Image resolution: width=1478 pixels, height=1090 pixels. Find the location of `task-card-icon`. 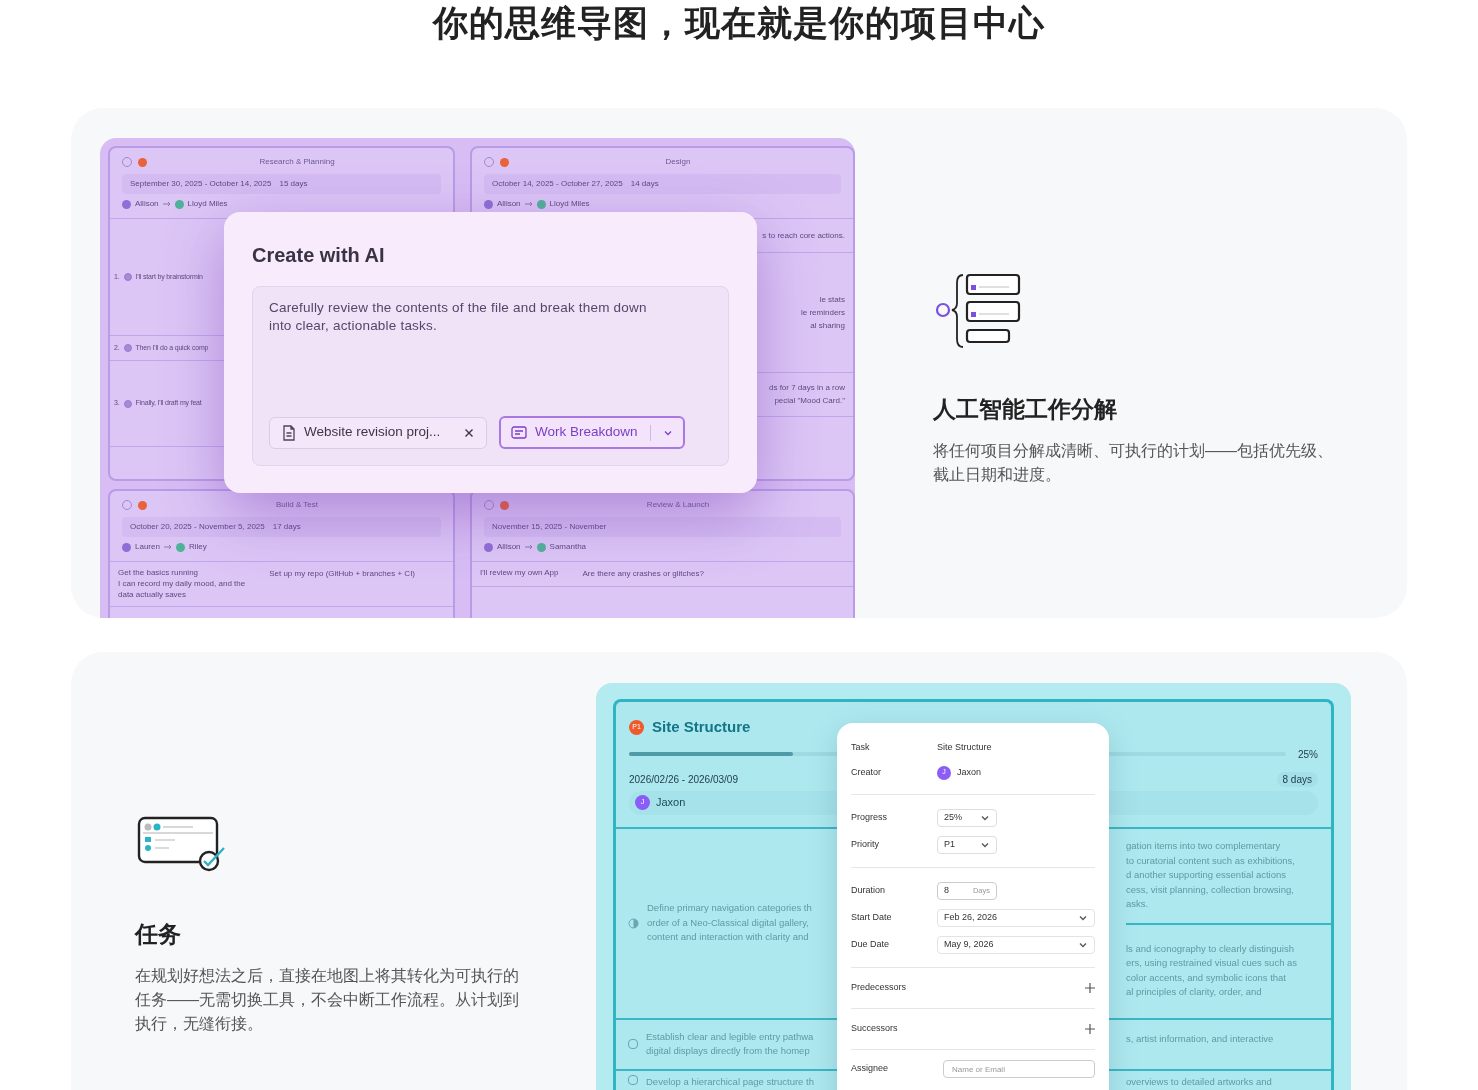

task-card-icon is located at coordinates (181, 844).